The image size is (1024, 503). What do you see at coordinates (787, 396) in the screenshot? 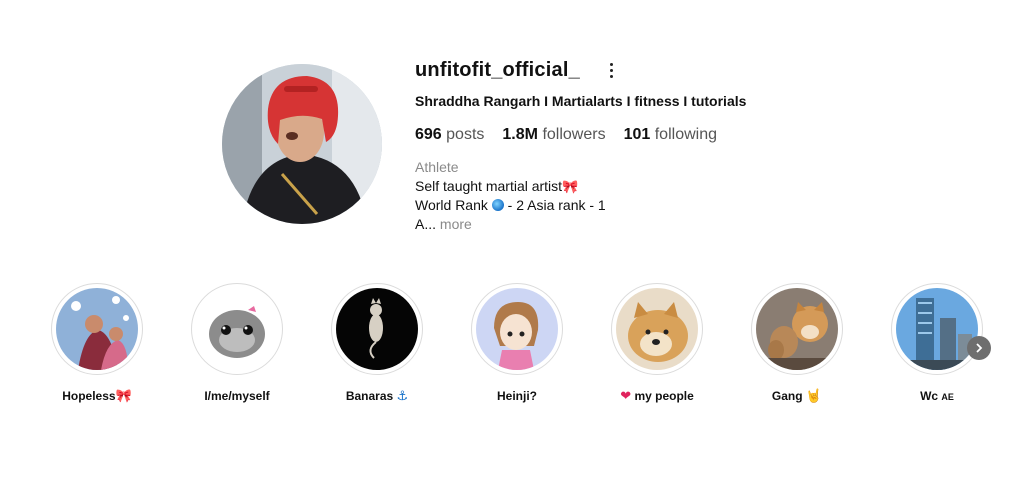
I see `highlight-label: Gang` at bounding box center [787, 396].